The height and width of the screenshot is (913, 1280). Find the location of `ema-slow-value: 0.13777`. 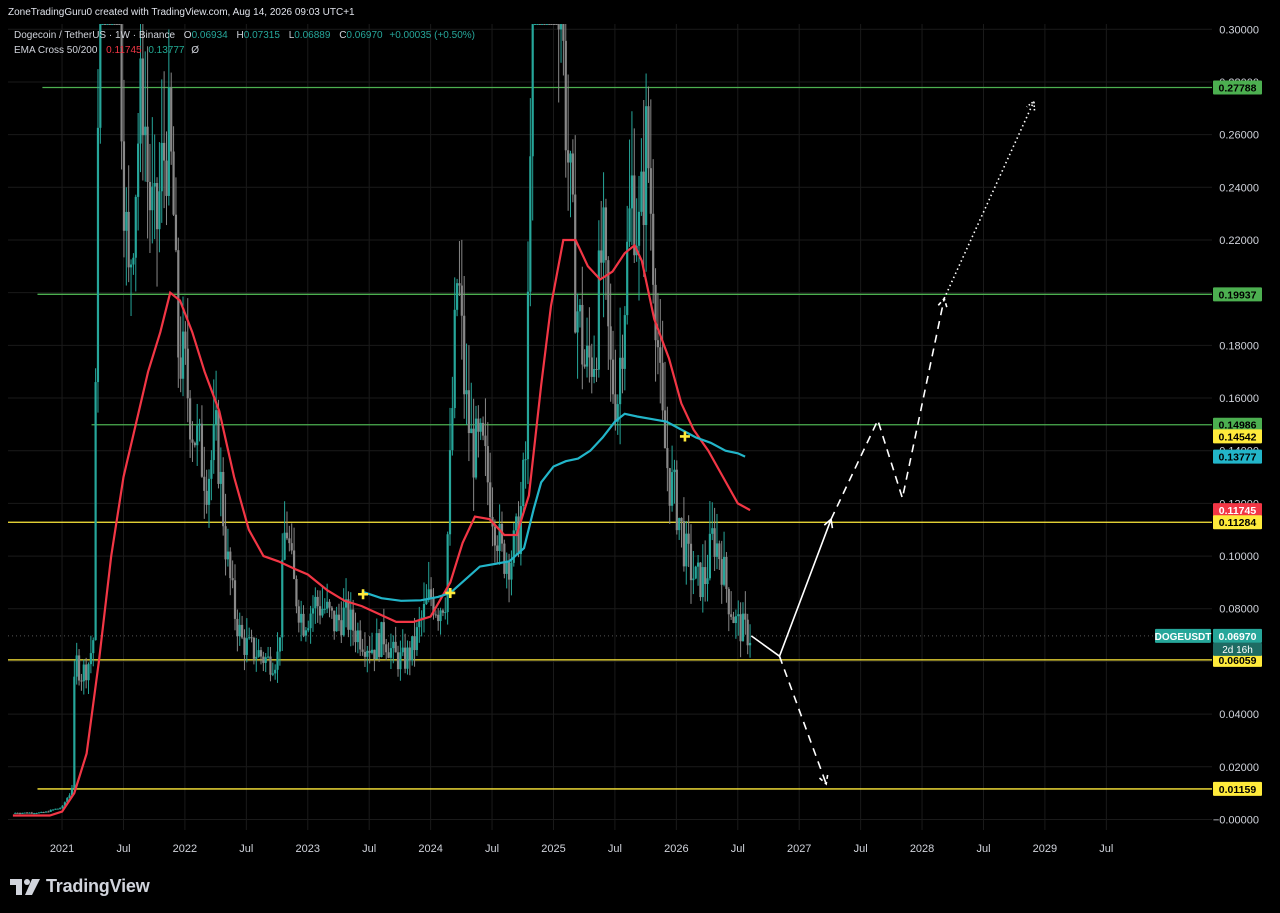

ema-slow-value: 0.13777 is located at coordinates (166, 50).